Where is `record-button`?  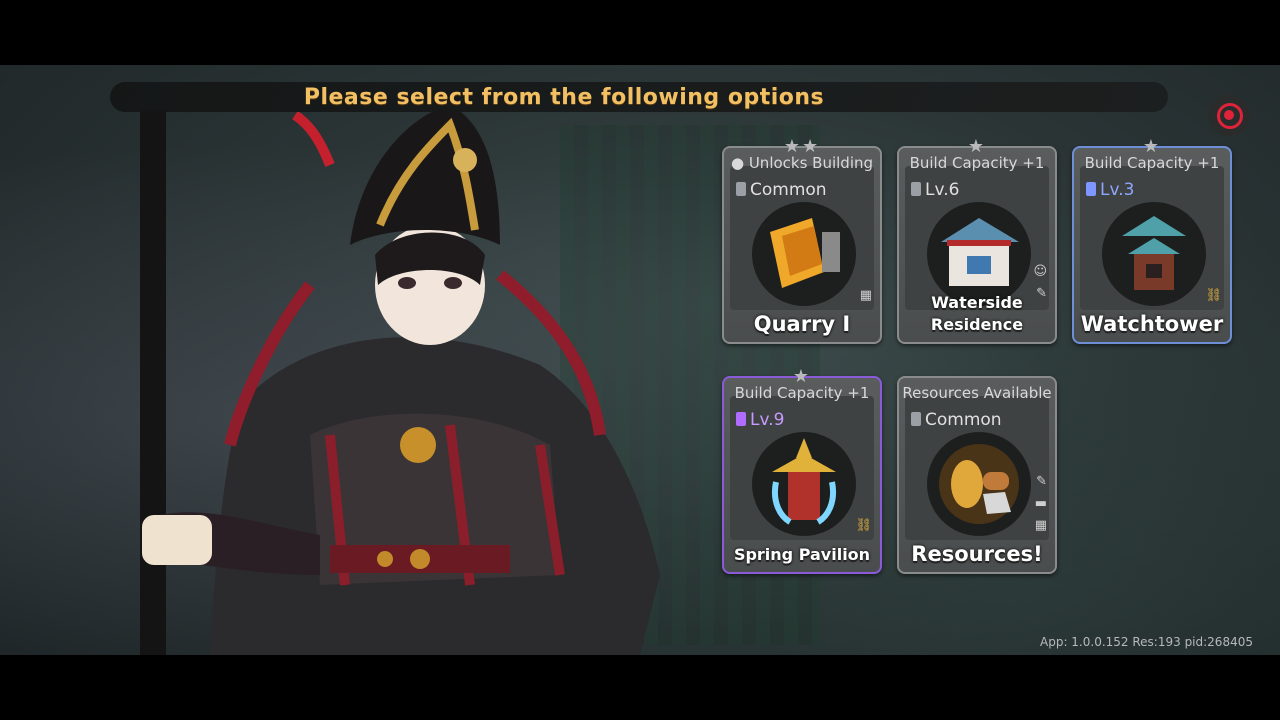 record-button is located at coordinates (1229, 115).